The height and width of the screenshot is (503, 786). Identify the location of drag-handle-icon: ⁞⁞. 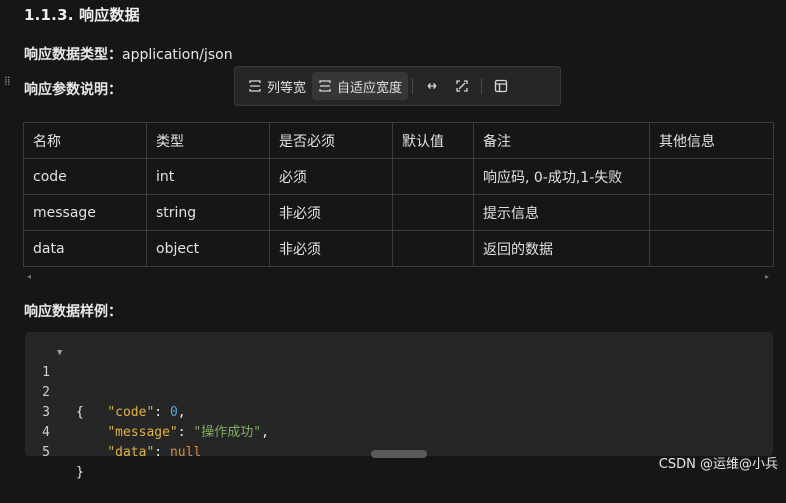
(9, 85).